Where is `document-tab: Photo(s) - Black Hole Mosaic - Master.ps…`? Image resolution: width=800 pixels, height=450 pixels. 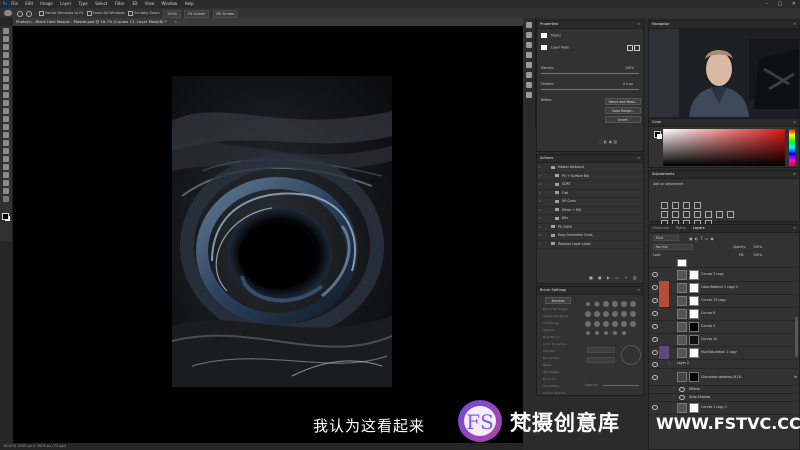
document-tab: Photo(s) - Black Hole Mosaic - Master.ps… is located at coordinates (268, 22).